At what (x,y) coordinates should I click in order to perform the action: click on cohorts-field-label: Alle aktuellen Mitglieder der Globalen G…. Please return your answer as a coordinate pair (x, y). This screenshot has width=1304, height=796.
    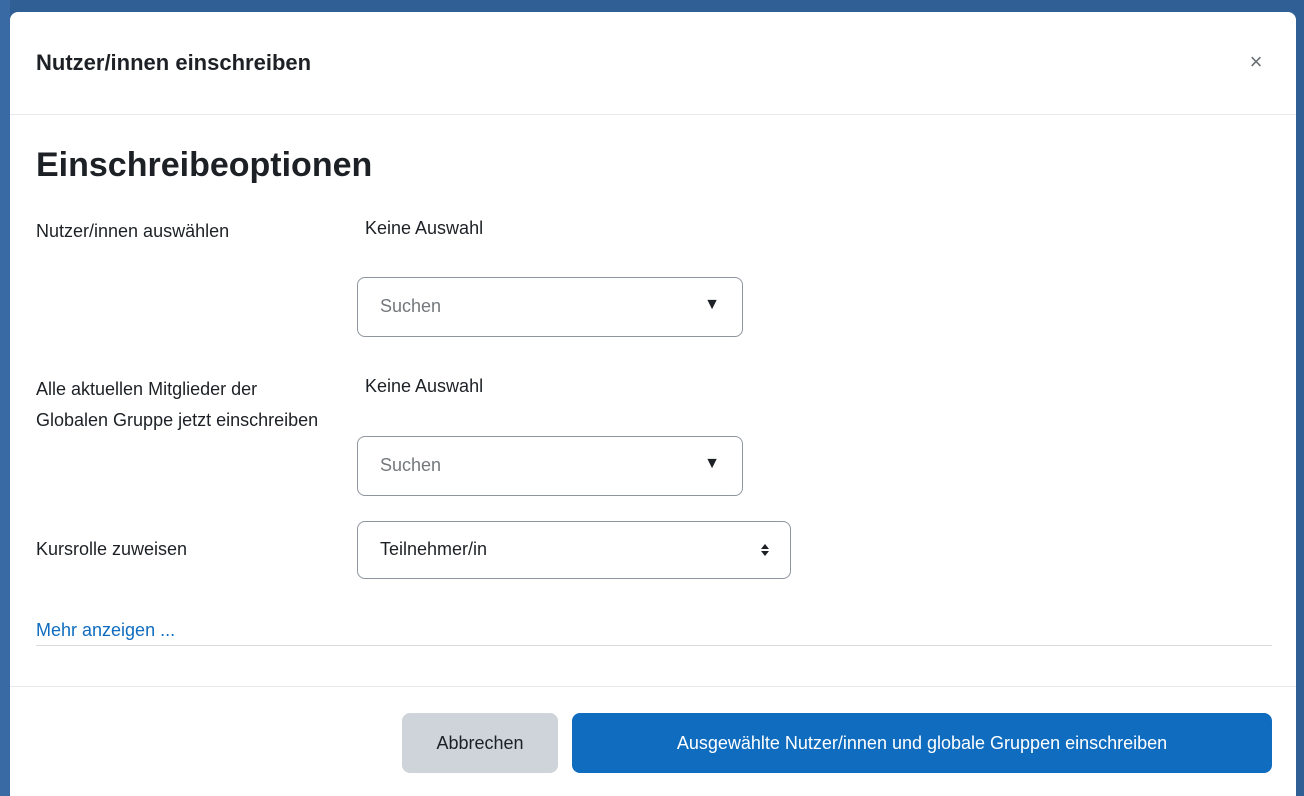
    Looking at the image, I should click on (177, 404).